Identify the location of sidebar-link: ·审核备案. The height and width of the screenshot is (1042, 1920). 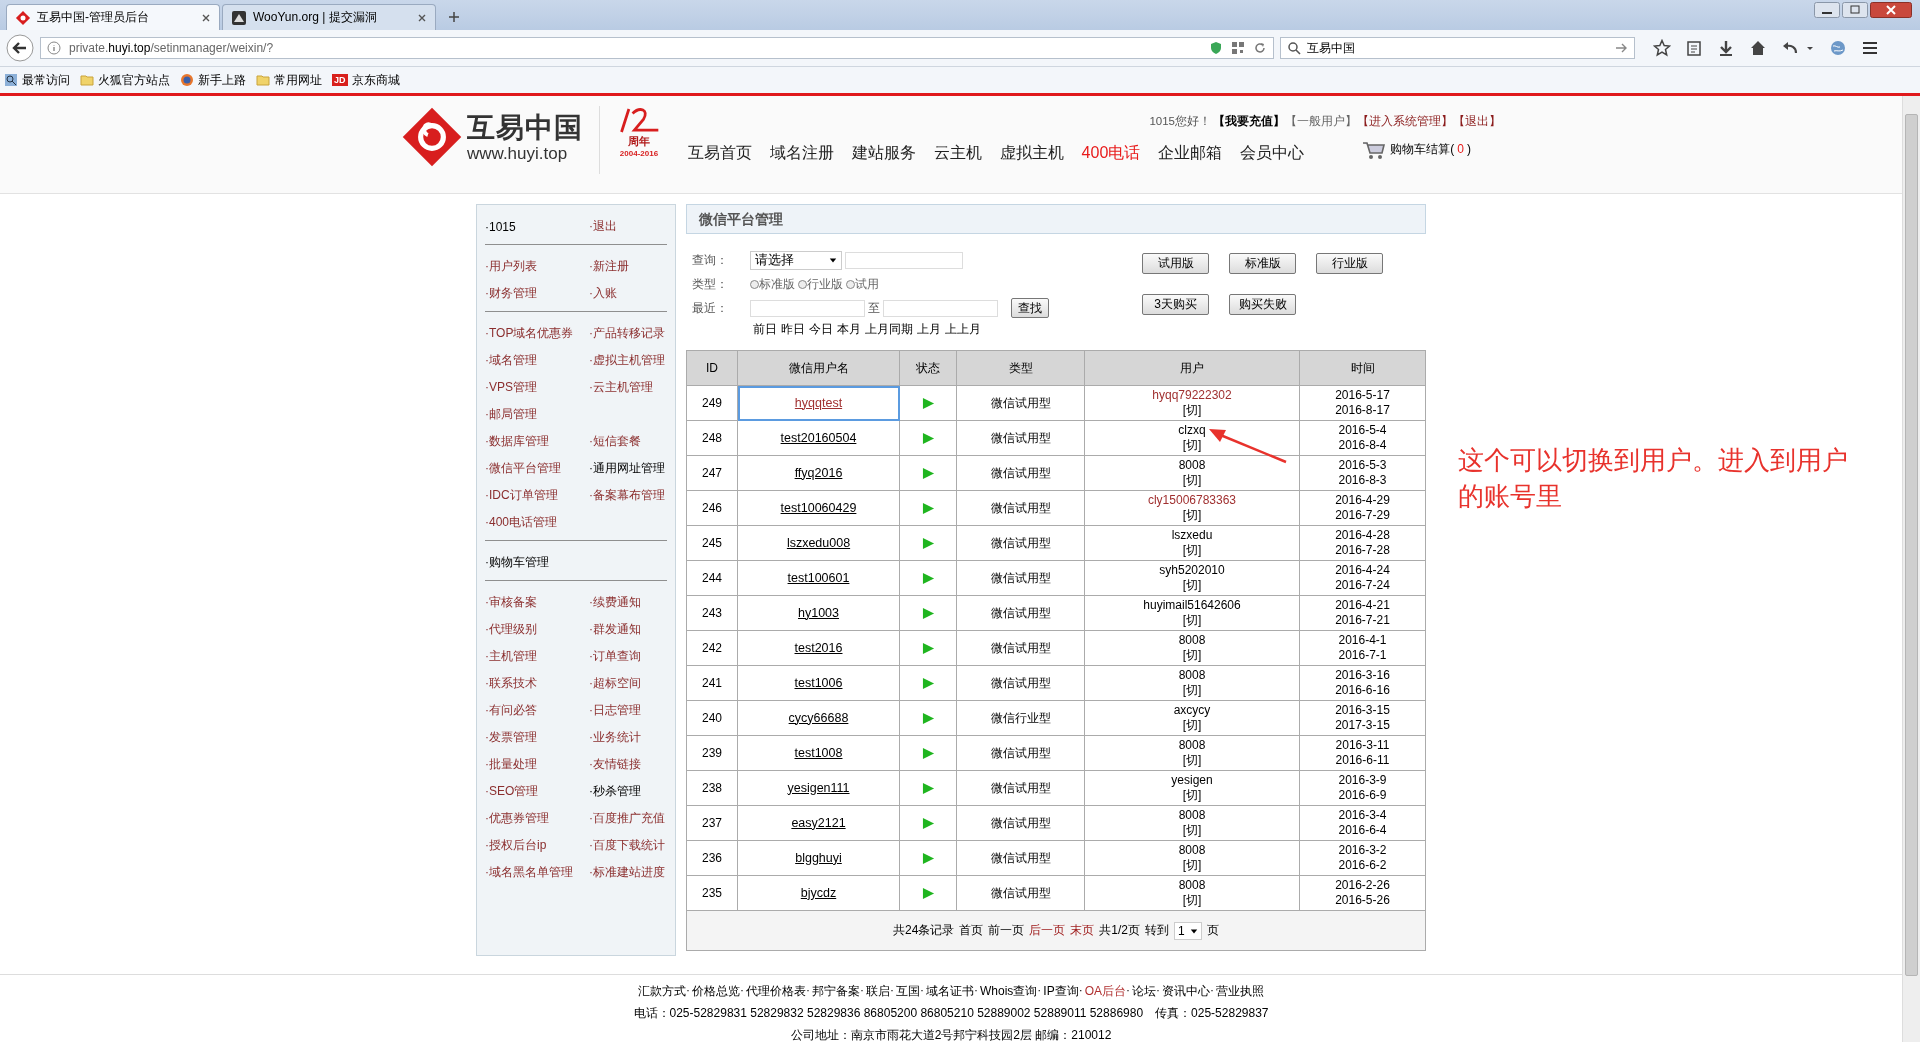
(537, 602).